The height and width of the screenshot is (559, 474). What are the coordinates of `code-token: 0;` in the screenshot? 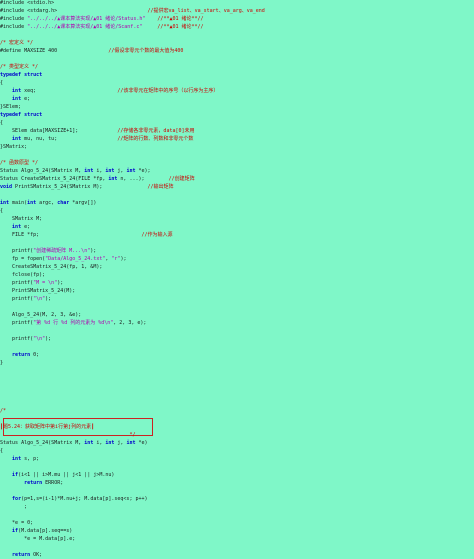 It's located at (35, 355).